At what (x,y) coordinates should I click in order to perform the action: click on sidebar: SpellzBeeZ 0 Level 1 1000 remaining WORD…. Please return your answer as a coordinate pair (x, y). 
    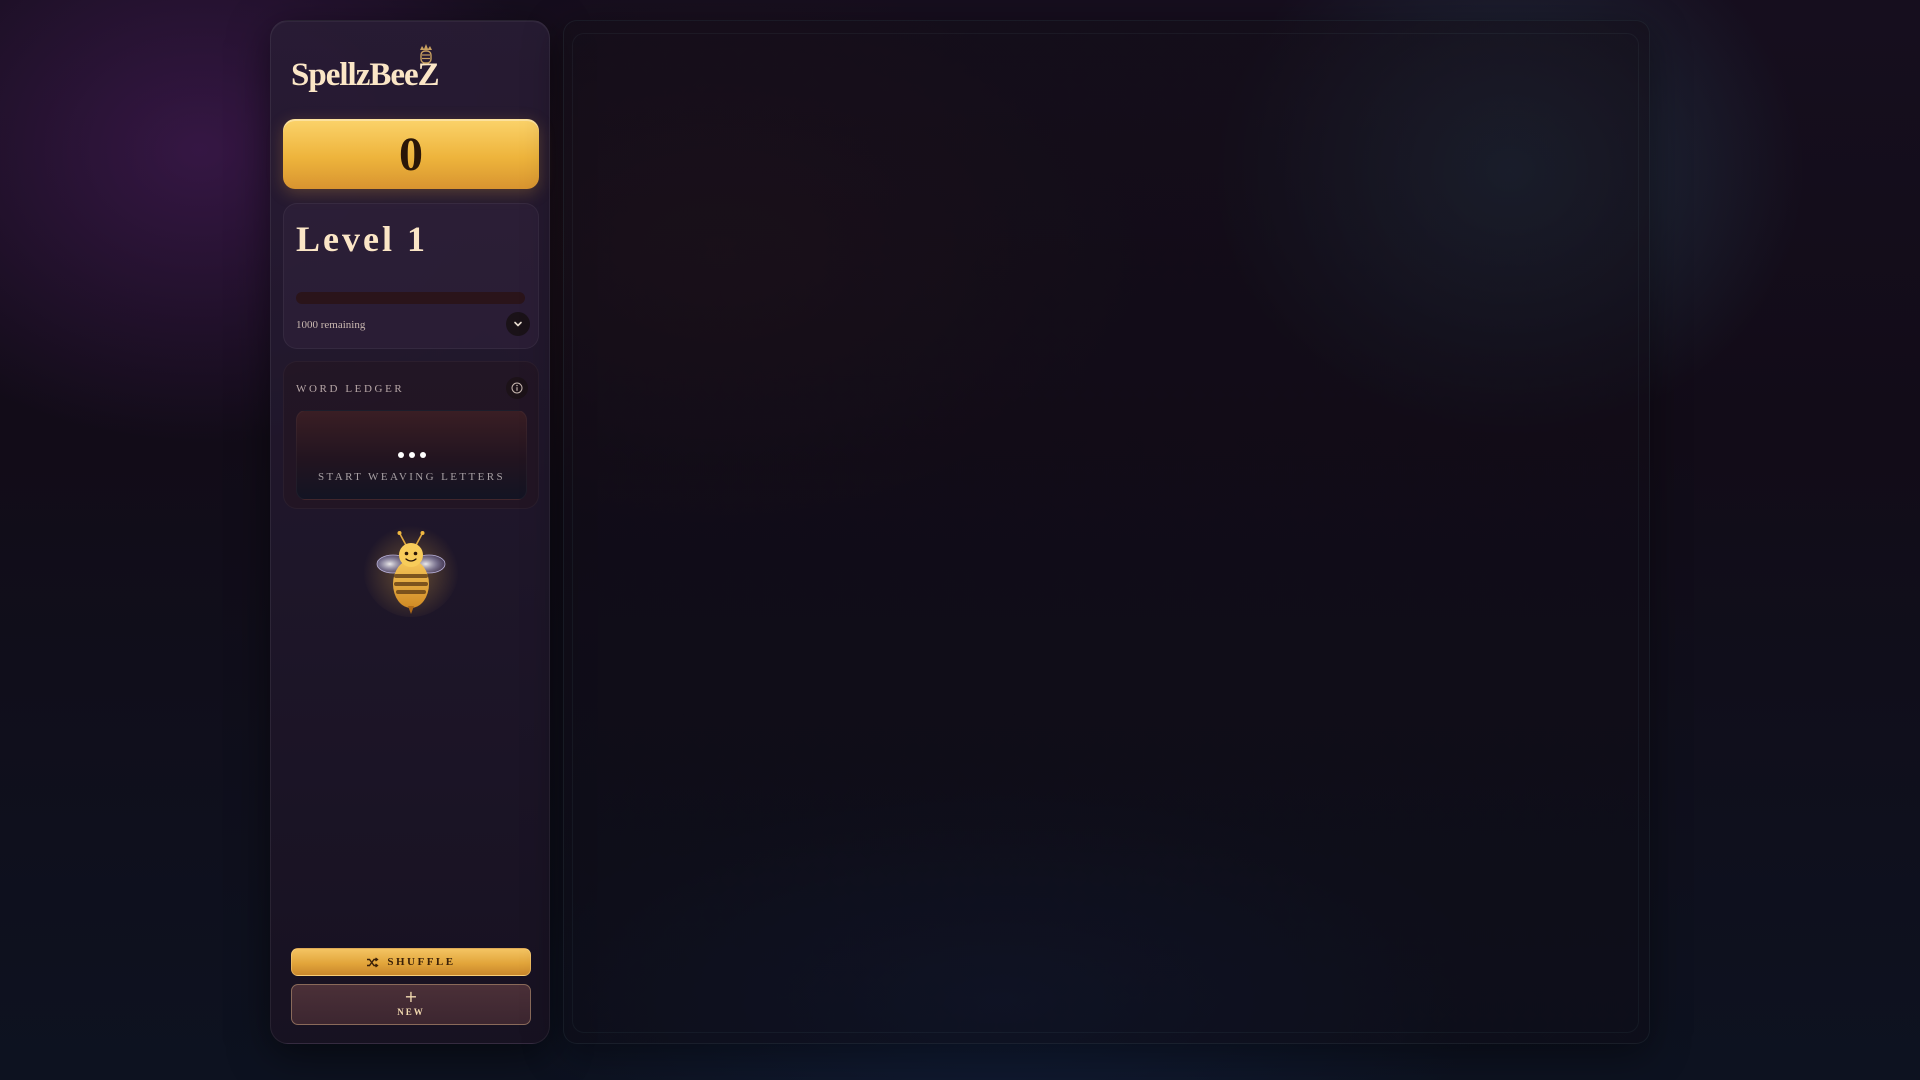
    Looking at the image, I should click on (410, 532).